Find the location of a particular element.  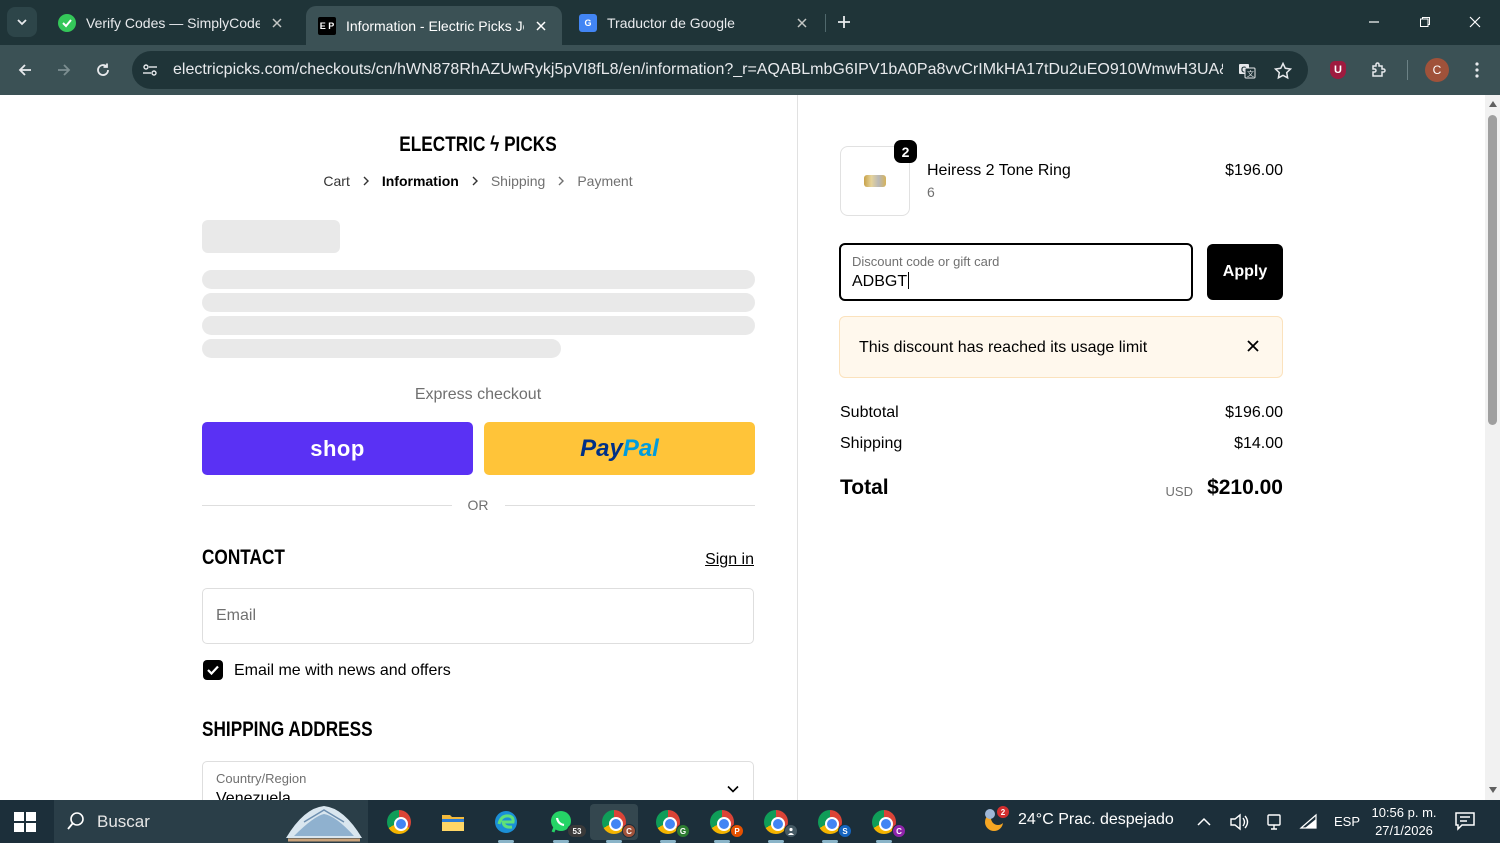

subtotal-label: Subtotal is located at coordinates (869, 412).